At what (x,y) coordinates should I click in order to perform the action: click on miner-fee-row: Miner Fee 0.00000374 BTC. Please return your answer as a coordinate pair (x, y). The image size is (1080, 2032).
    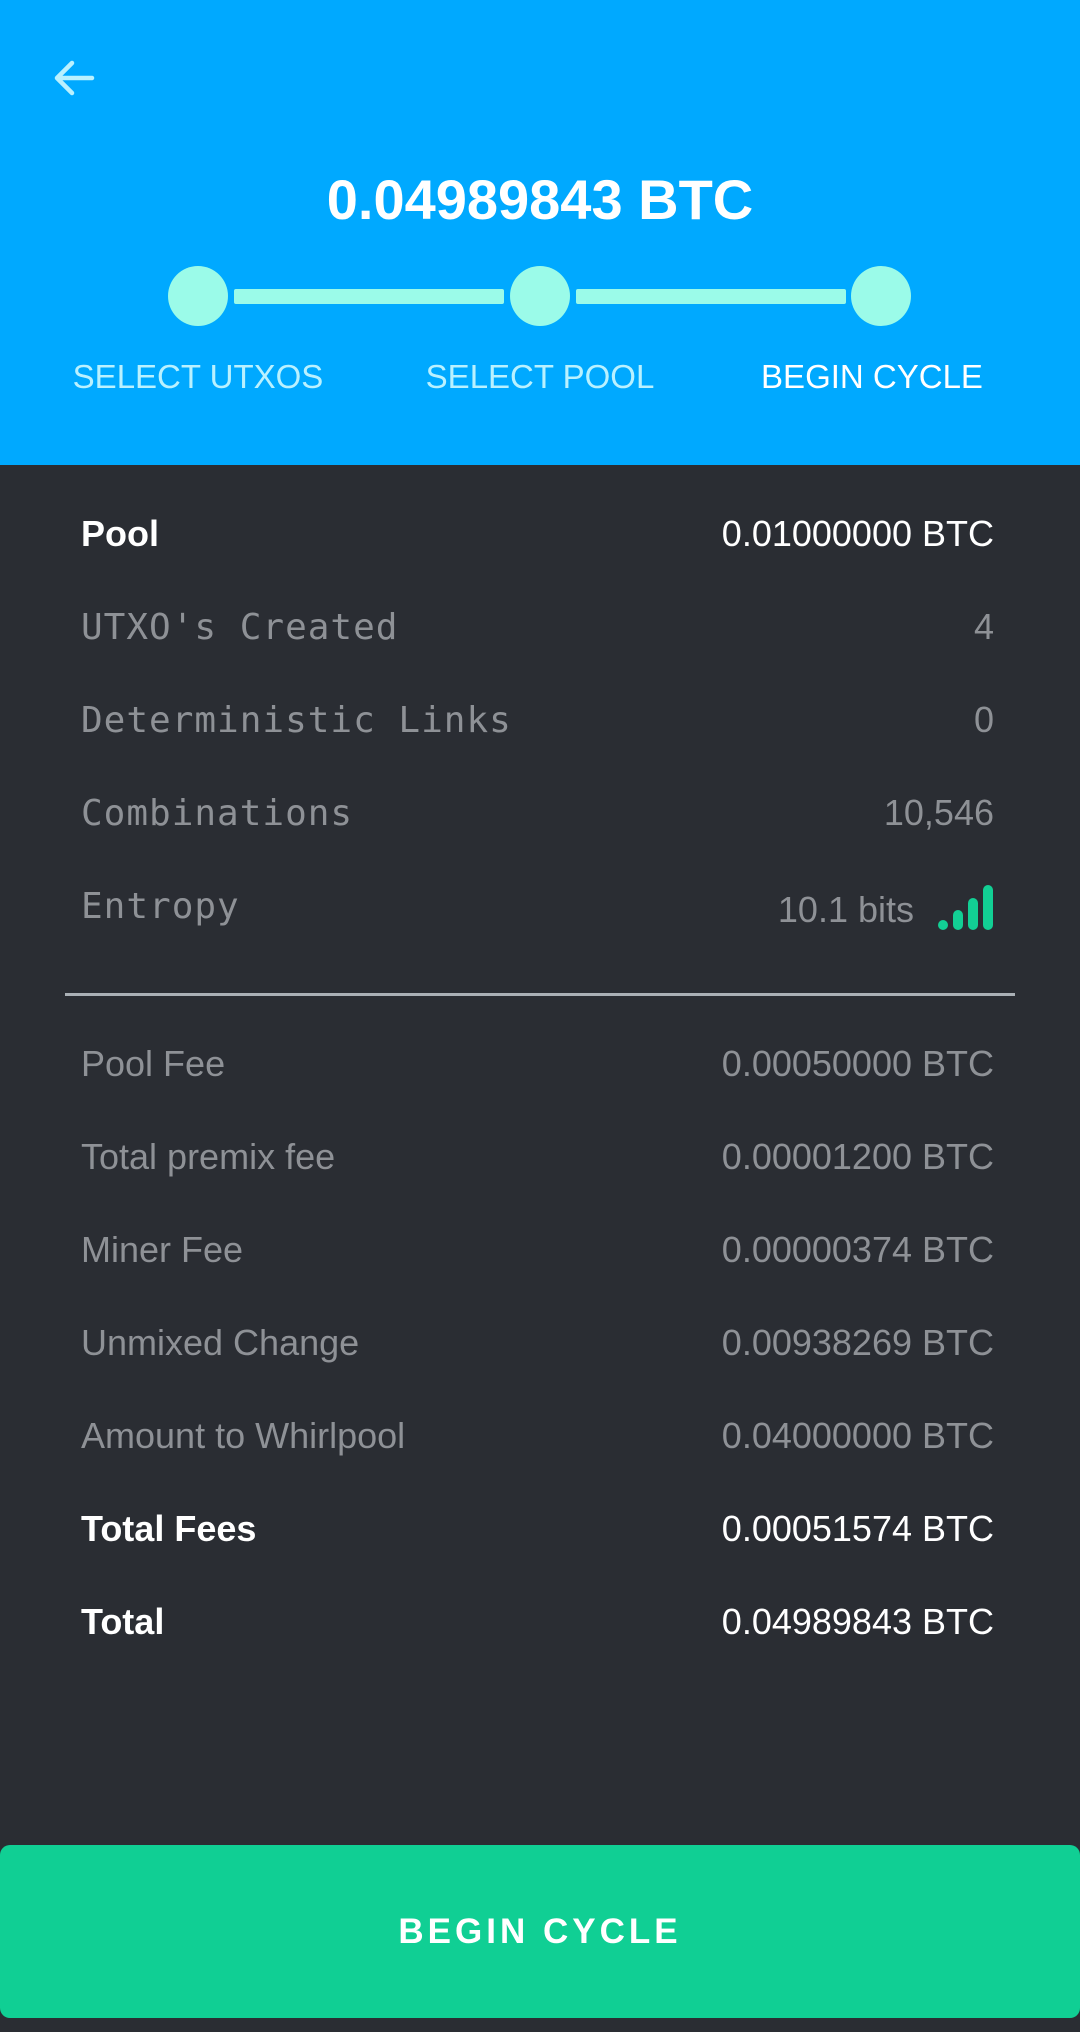
    Looking at the image, I should click on (537, 1250).